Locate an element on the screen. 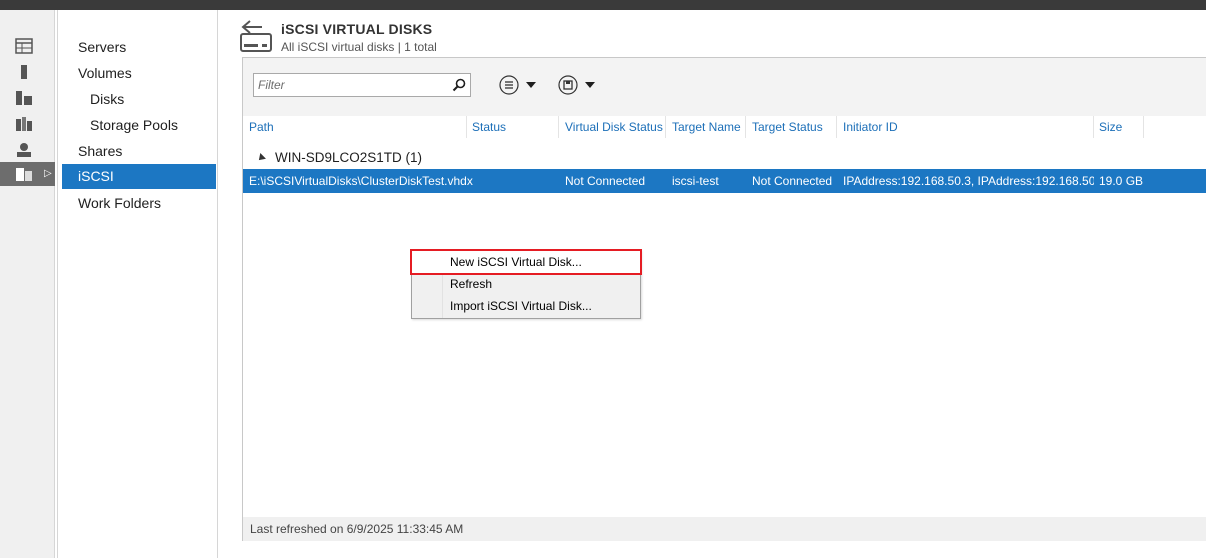 The height and width of the screenshot is (558, 1206). column-header-target-name: Target Name is located at coordinates (706, 127).